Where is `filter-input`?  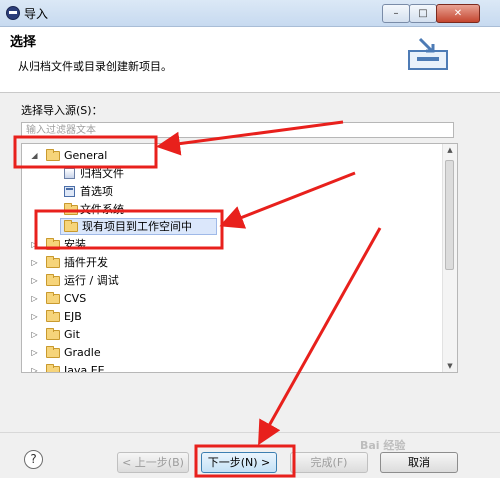
filter-input is located at coordinates (237, 130).